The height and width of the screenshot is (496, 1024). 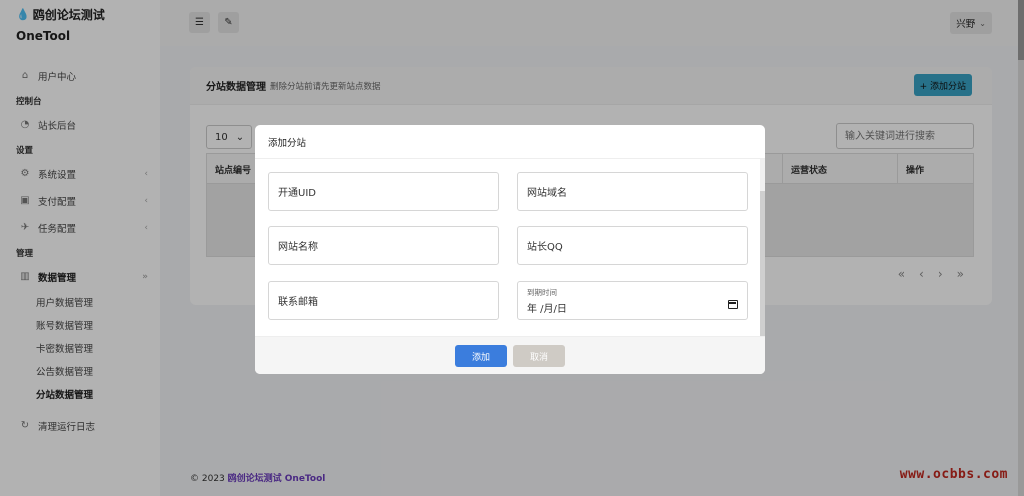 What do you see at coordinates (481, 356) in the screenshot?
I see `add-button: 添加` at bounding box center [481, 356].